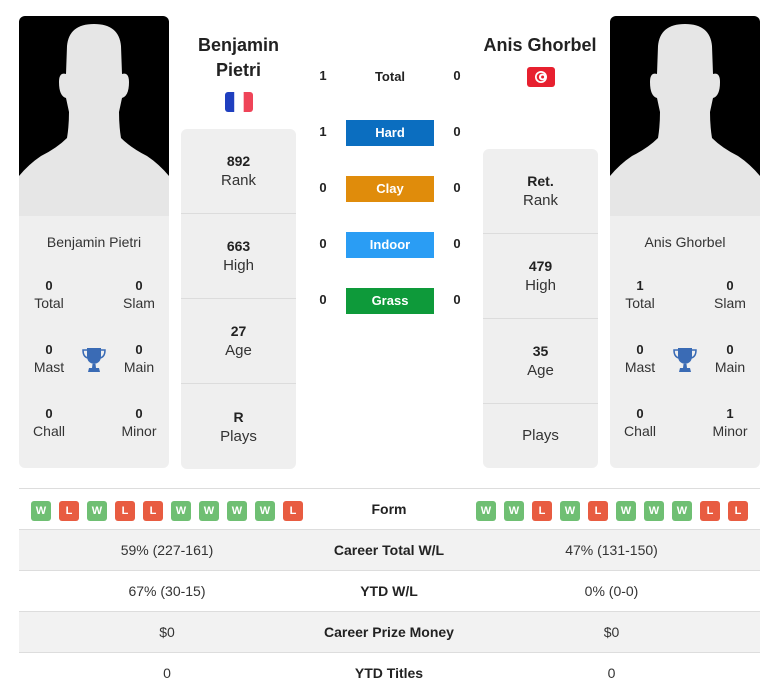 This screenshot has width=779, height=699. I want to click on h2h-row-indoor: 0 Indoor 0, so click(390, 245).